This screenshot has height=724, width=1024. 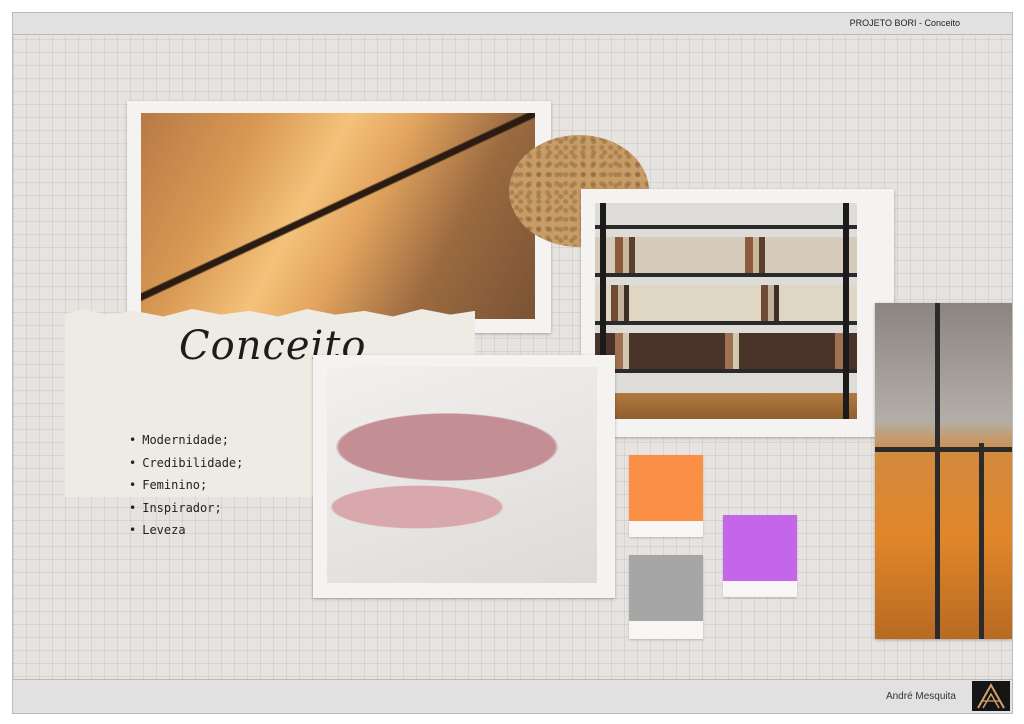 I want to click on keyword-item: Feminino;, so click(x=186, y=489).